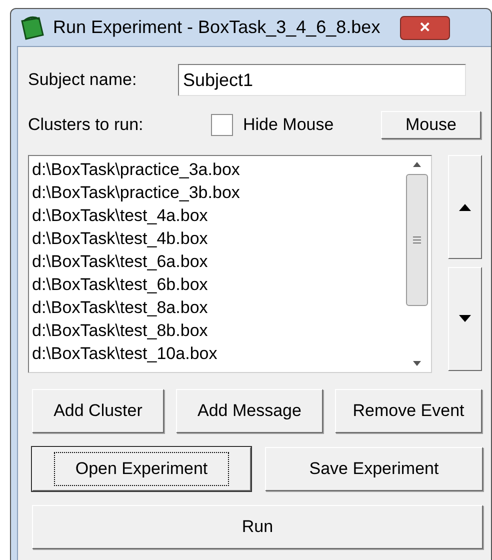  What do you see at coordinates (296, 125) in the screenshot?
I see `hide-mouse-checkbox: Hide Mouse` at bounding box center [296, 125].